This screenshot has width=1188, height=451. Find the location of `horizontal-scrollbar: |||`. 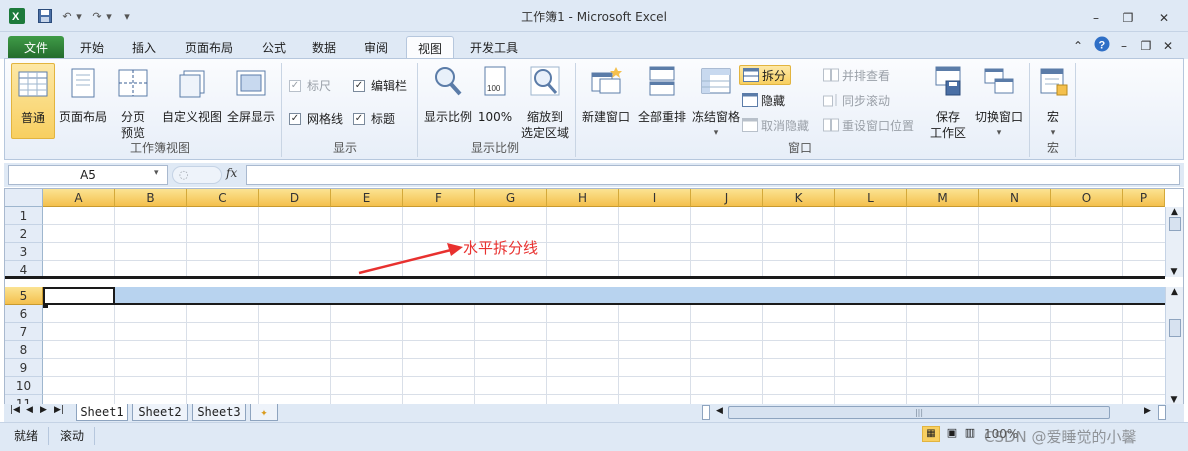

horizontal-scrollbar: ||| is located at coordinates (919, 412).